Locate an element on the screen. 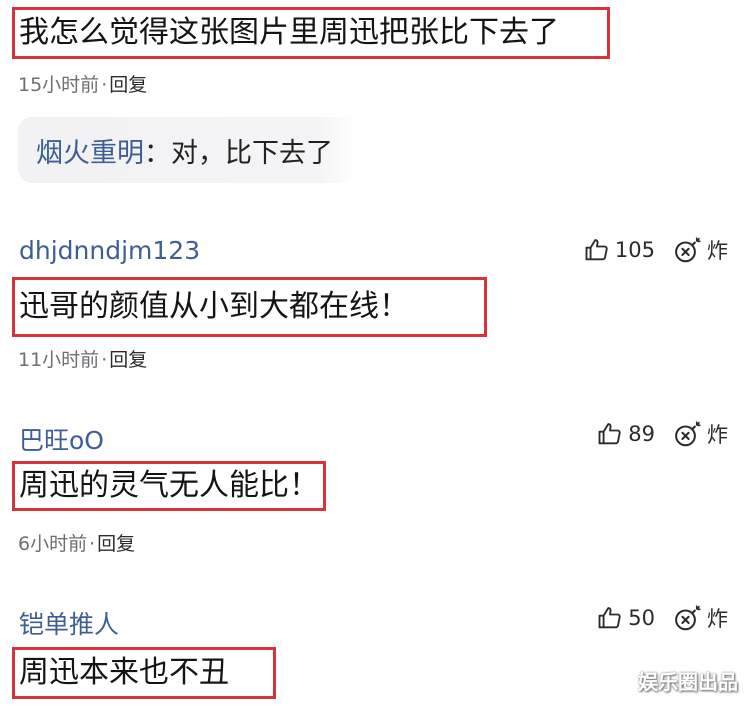  comment-actions: 105 炸 is located at coordinates (655, 250).